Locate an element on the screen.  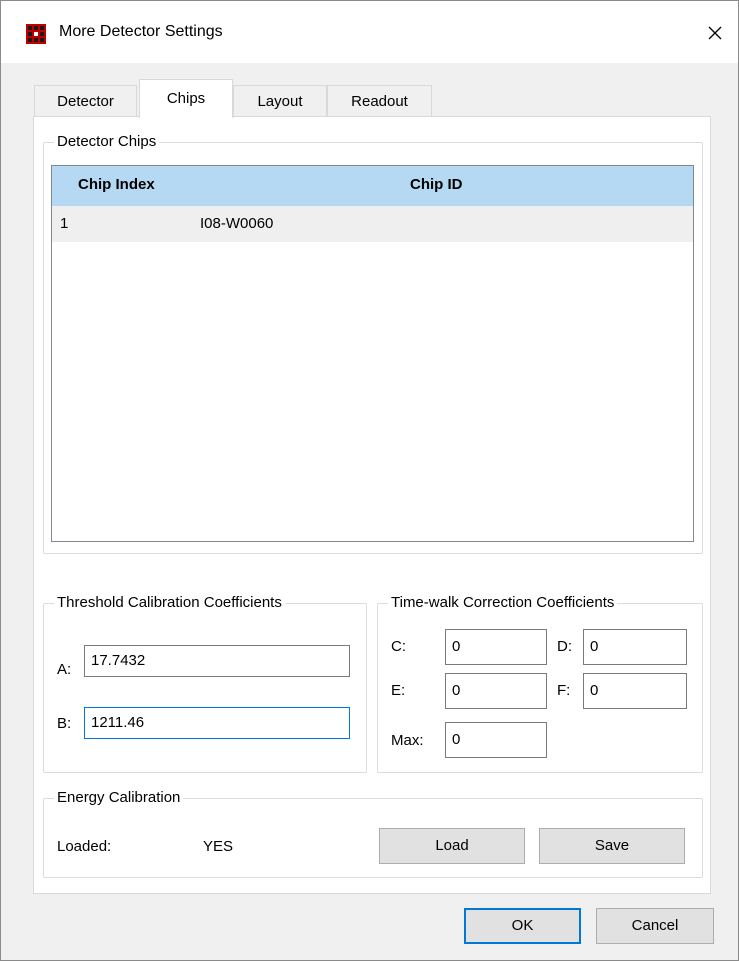
loaded-label: Loaded: is located at coordinates (84, 846).